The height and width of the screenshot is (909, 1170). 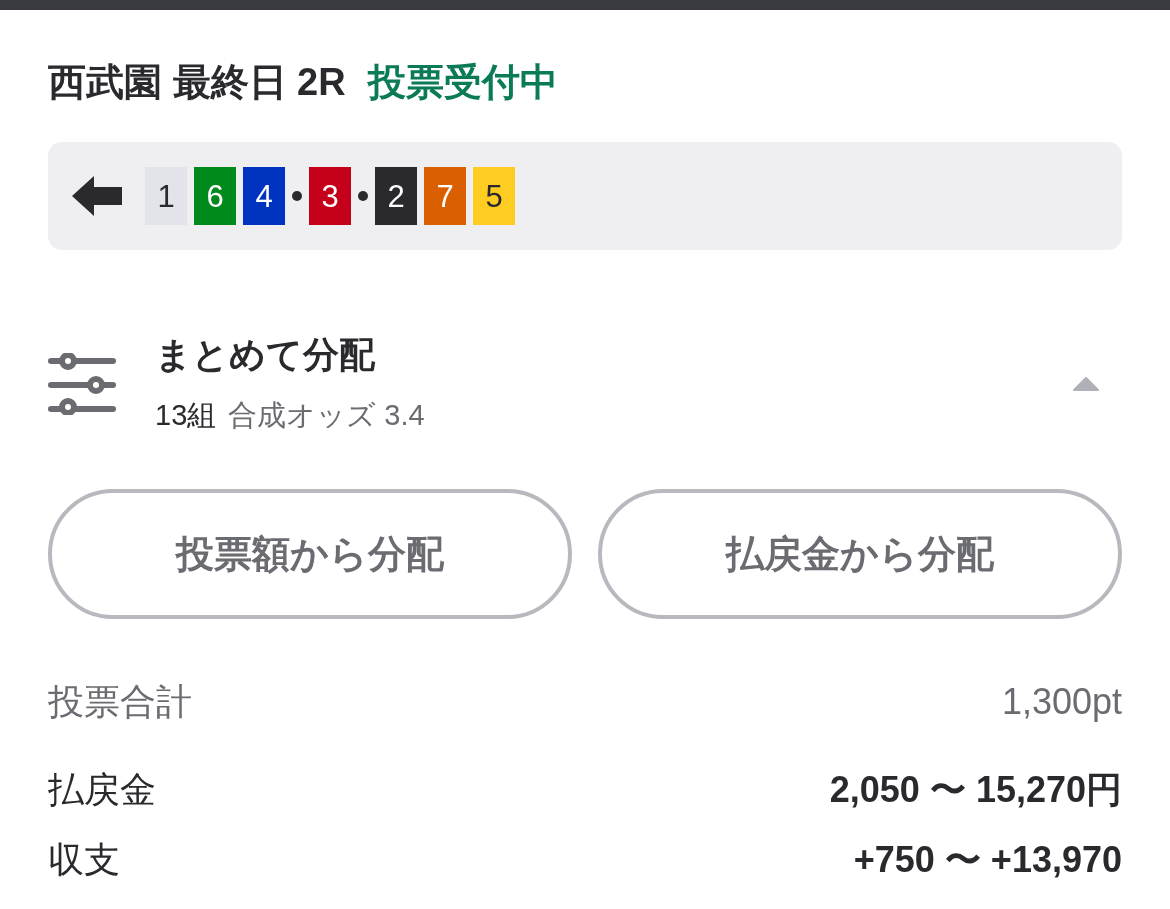 I want to click on summary-label: 払戻金, so click(x=102, y=790).